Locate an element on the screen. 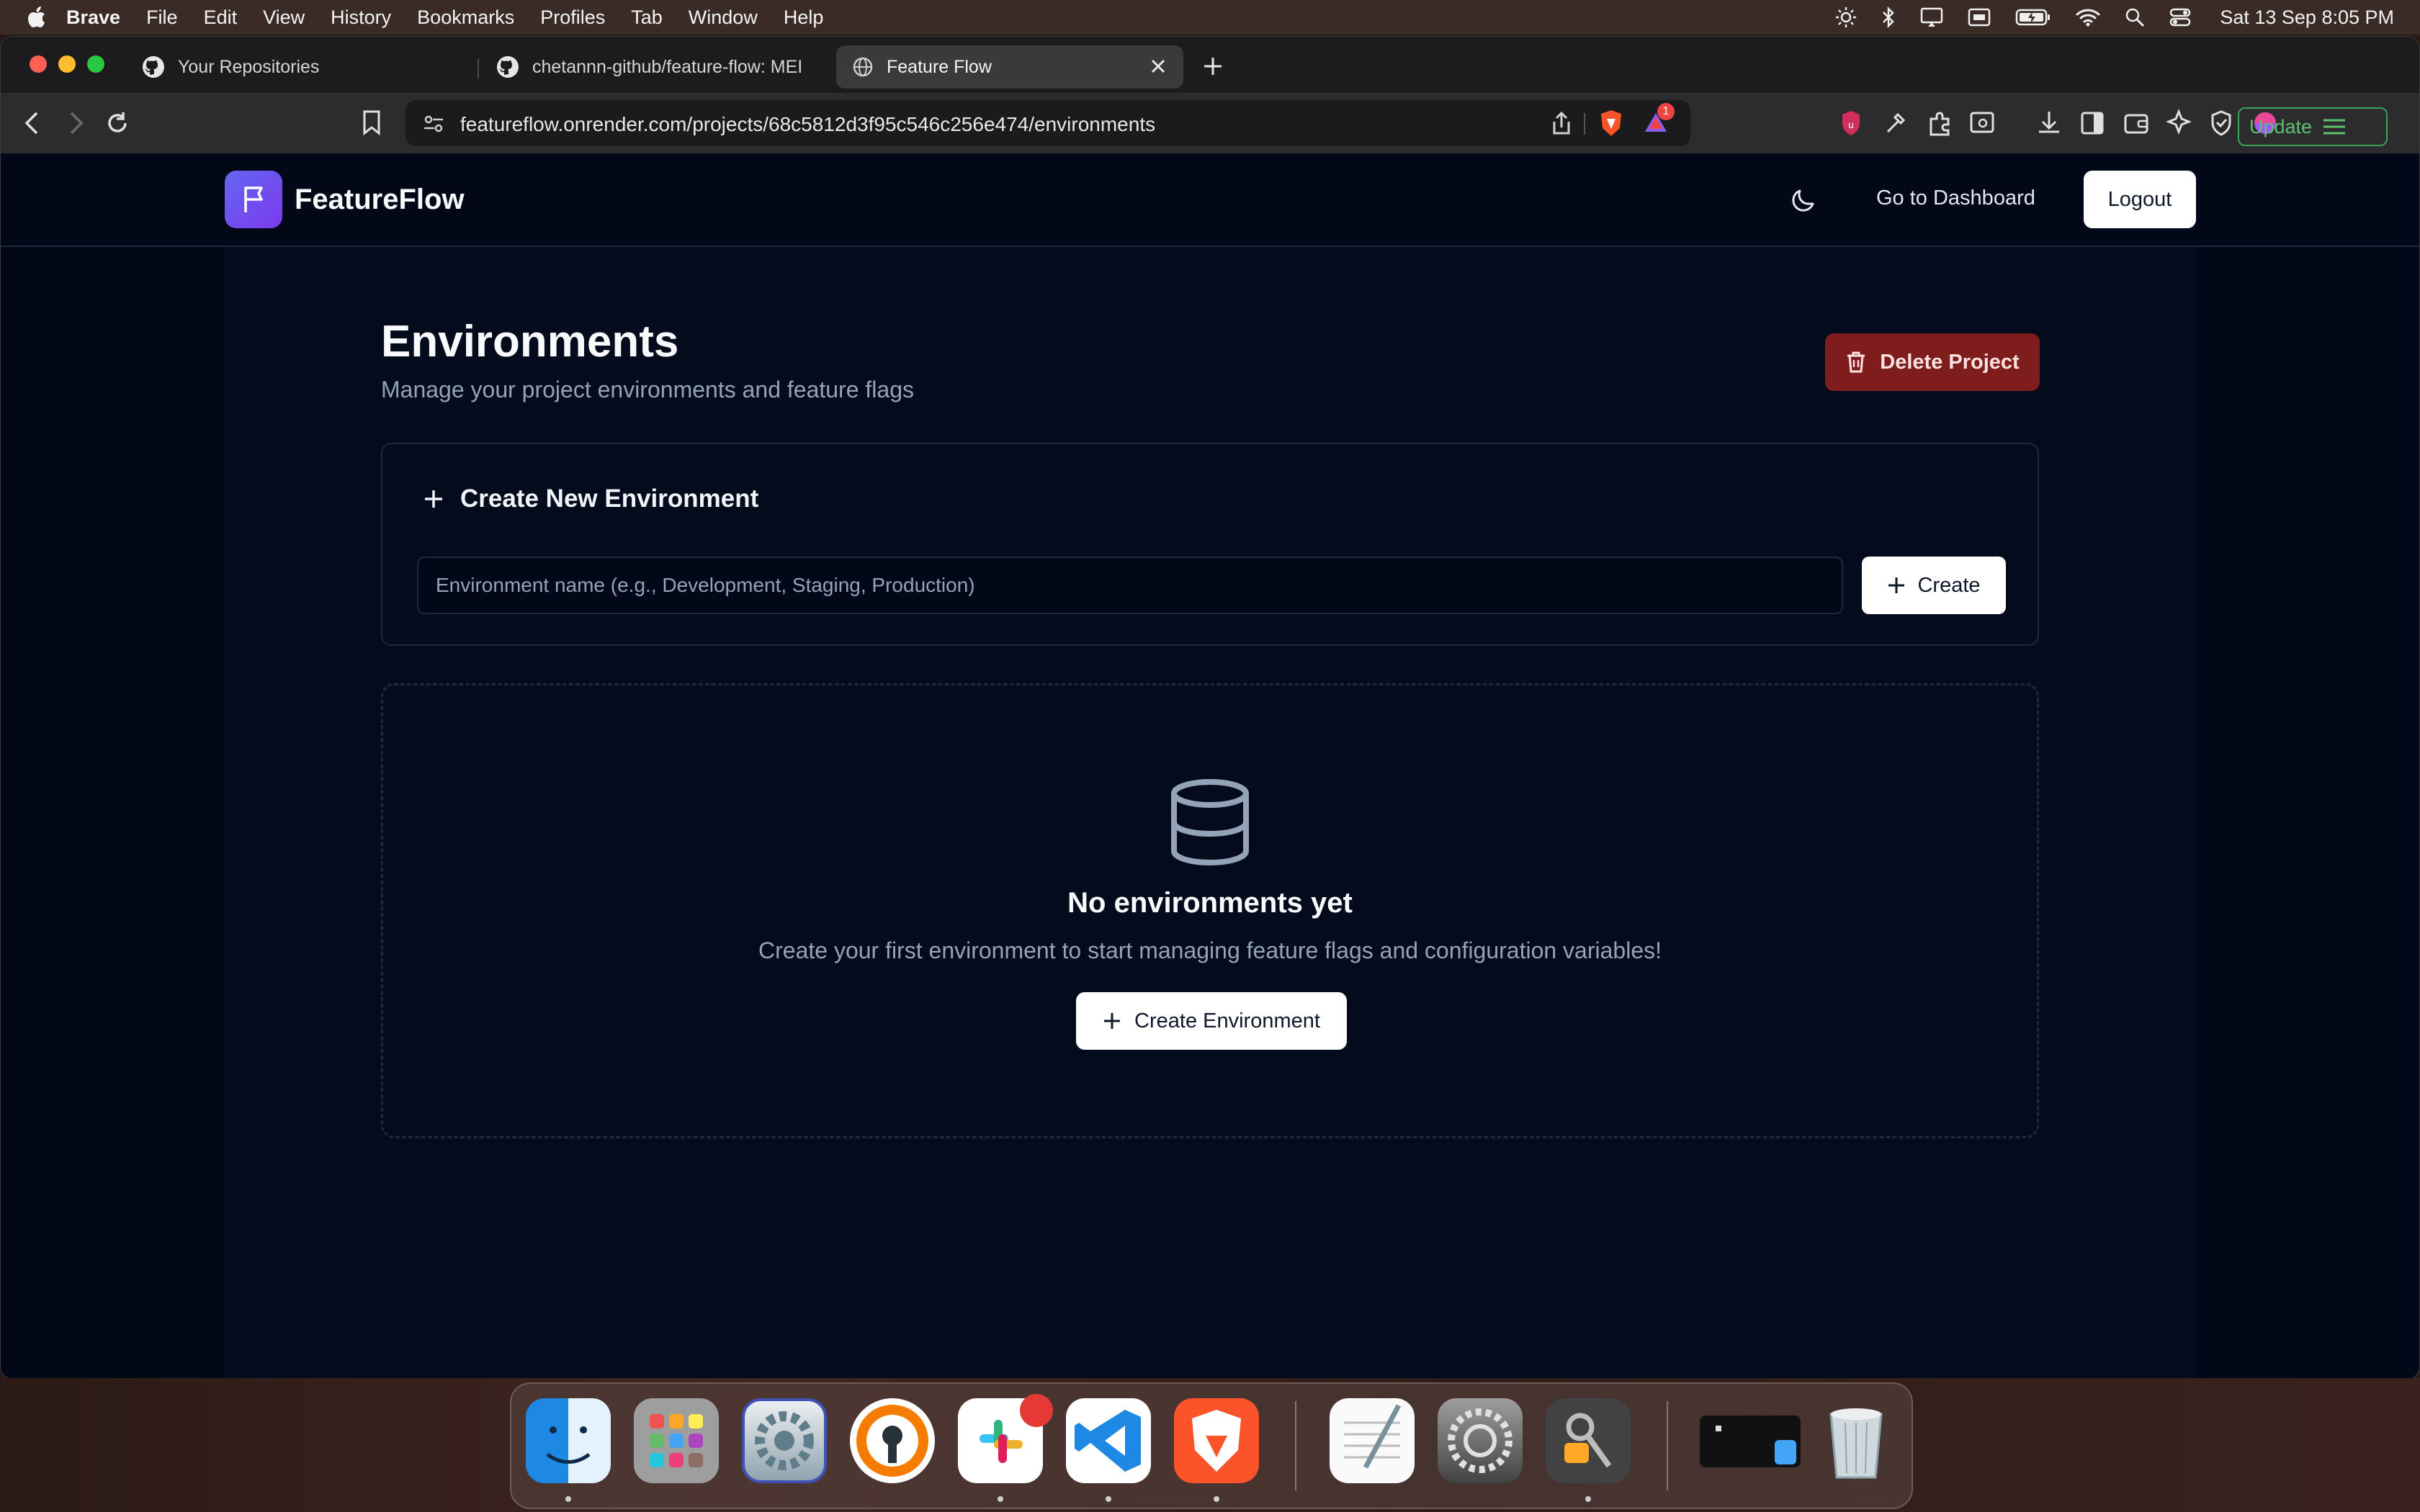  tab-title: chetannn-github/feature-flow: MEI is located at coordinates (667, 66).